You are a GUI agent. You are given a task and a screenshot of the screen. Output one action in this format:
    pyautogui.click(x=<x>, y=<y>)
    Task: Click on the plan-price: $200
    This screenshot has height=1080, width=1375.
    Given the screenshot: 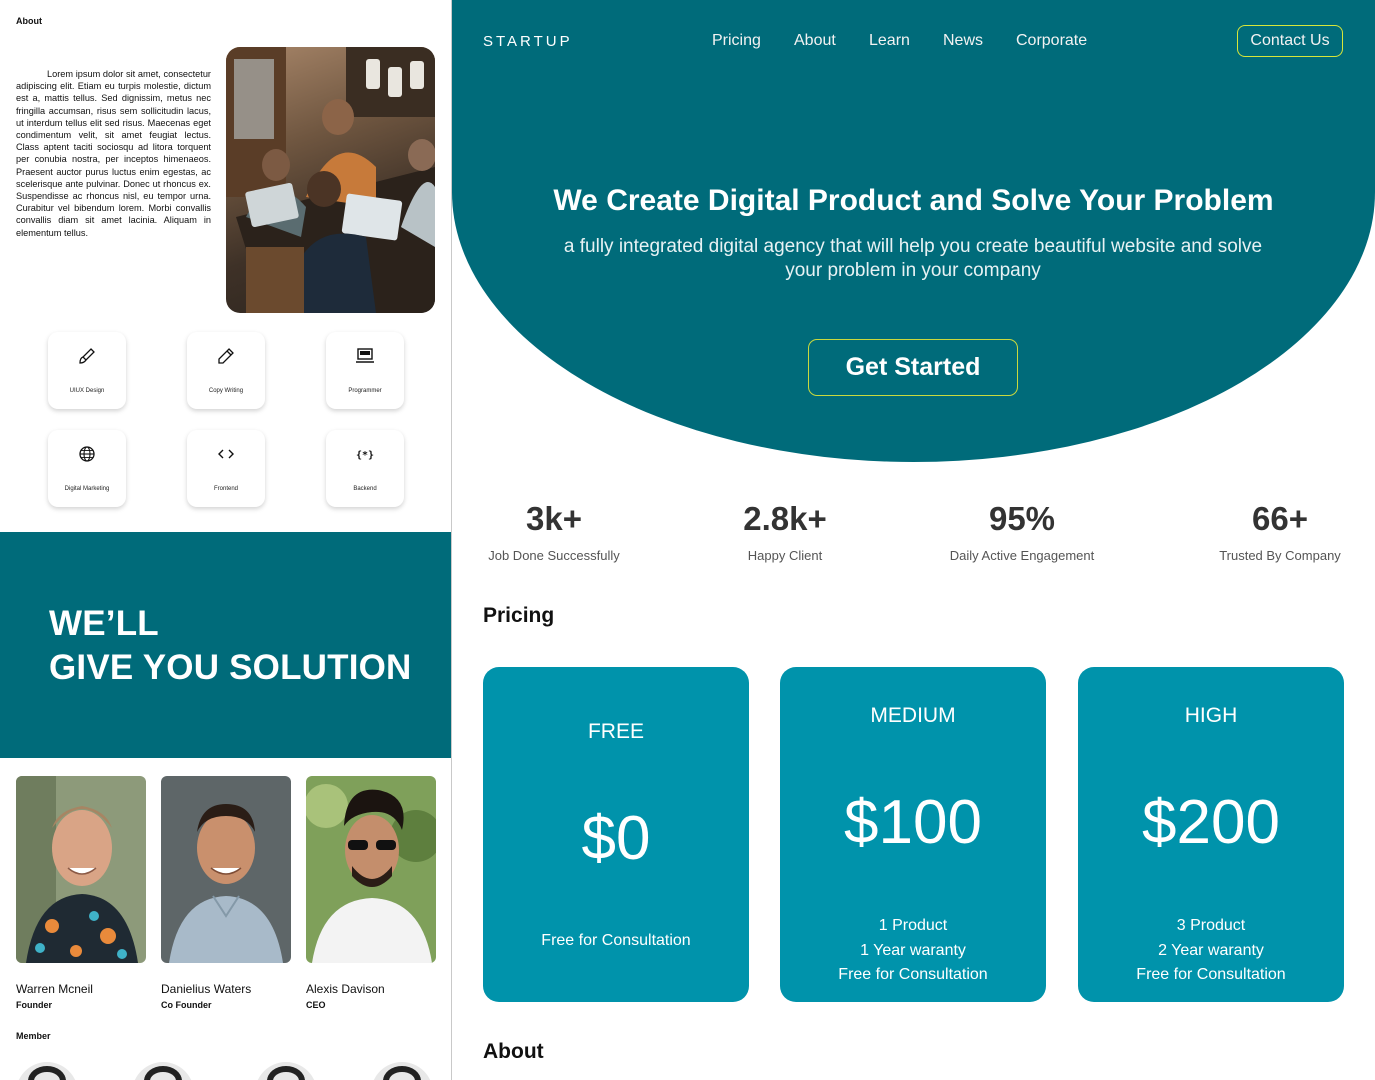 What is the action you would take?
    pyautogui.click(x=1211, y=822)
    